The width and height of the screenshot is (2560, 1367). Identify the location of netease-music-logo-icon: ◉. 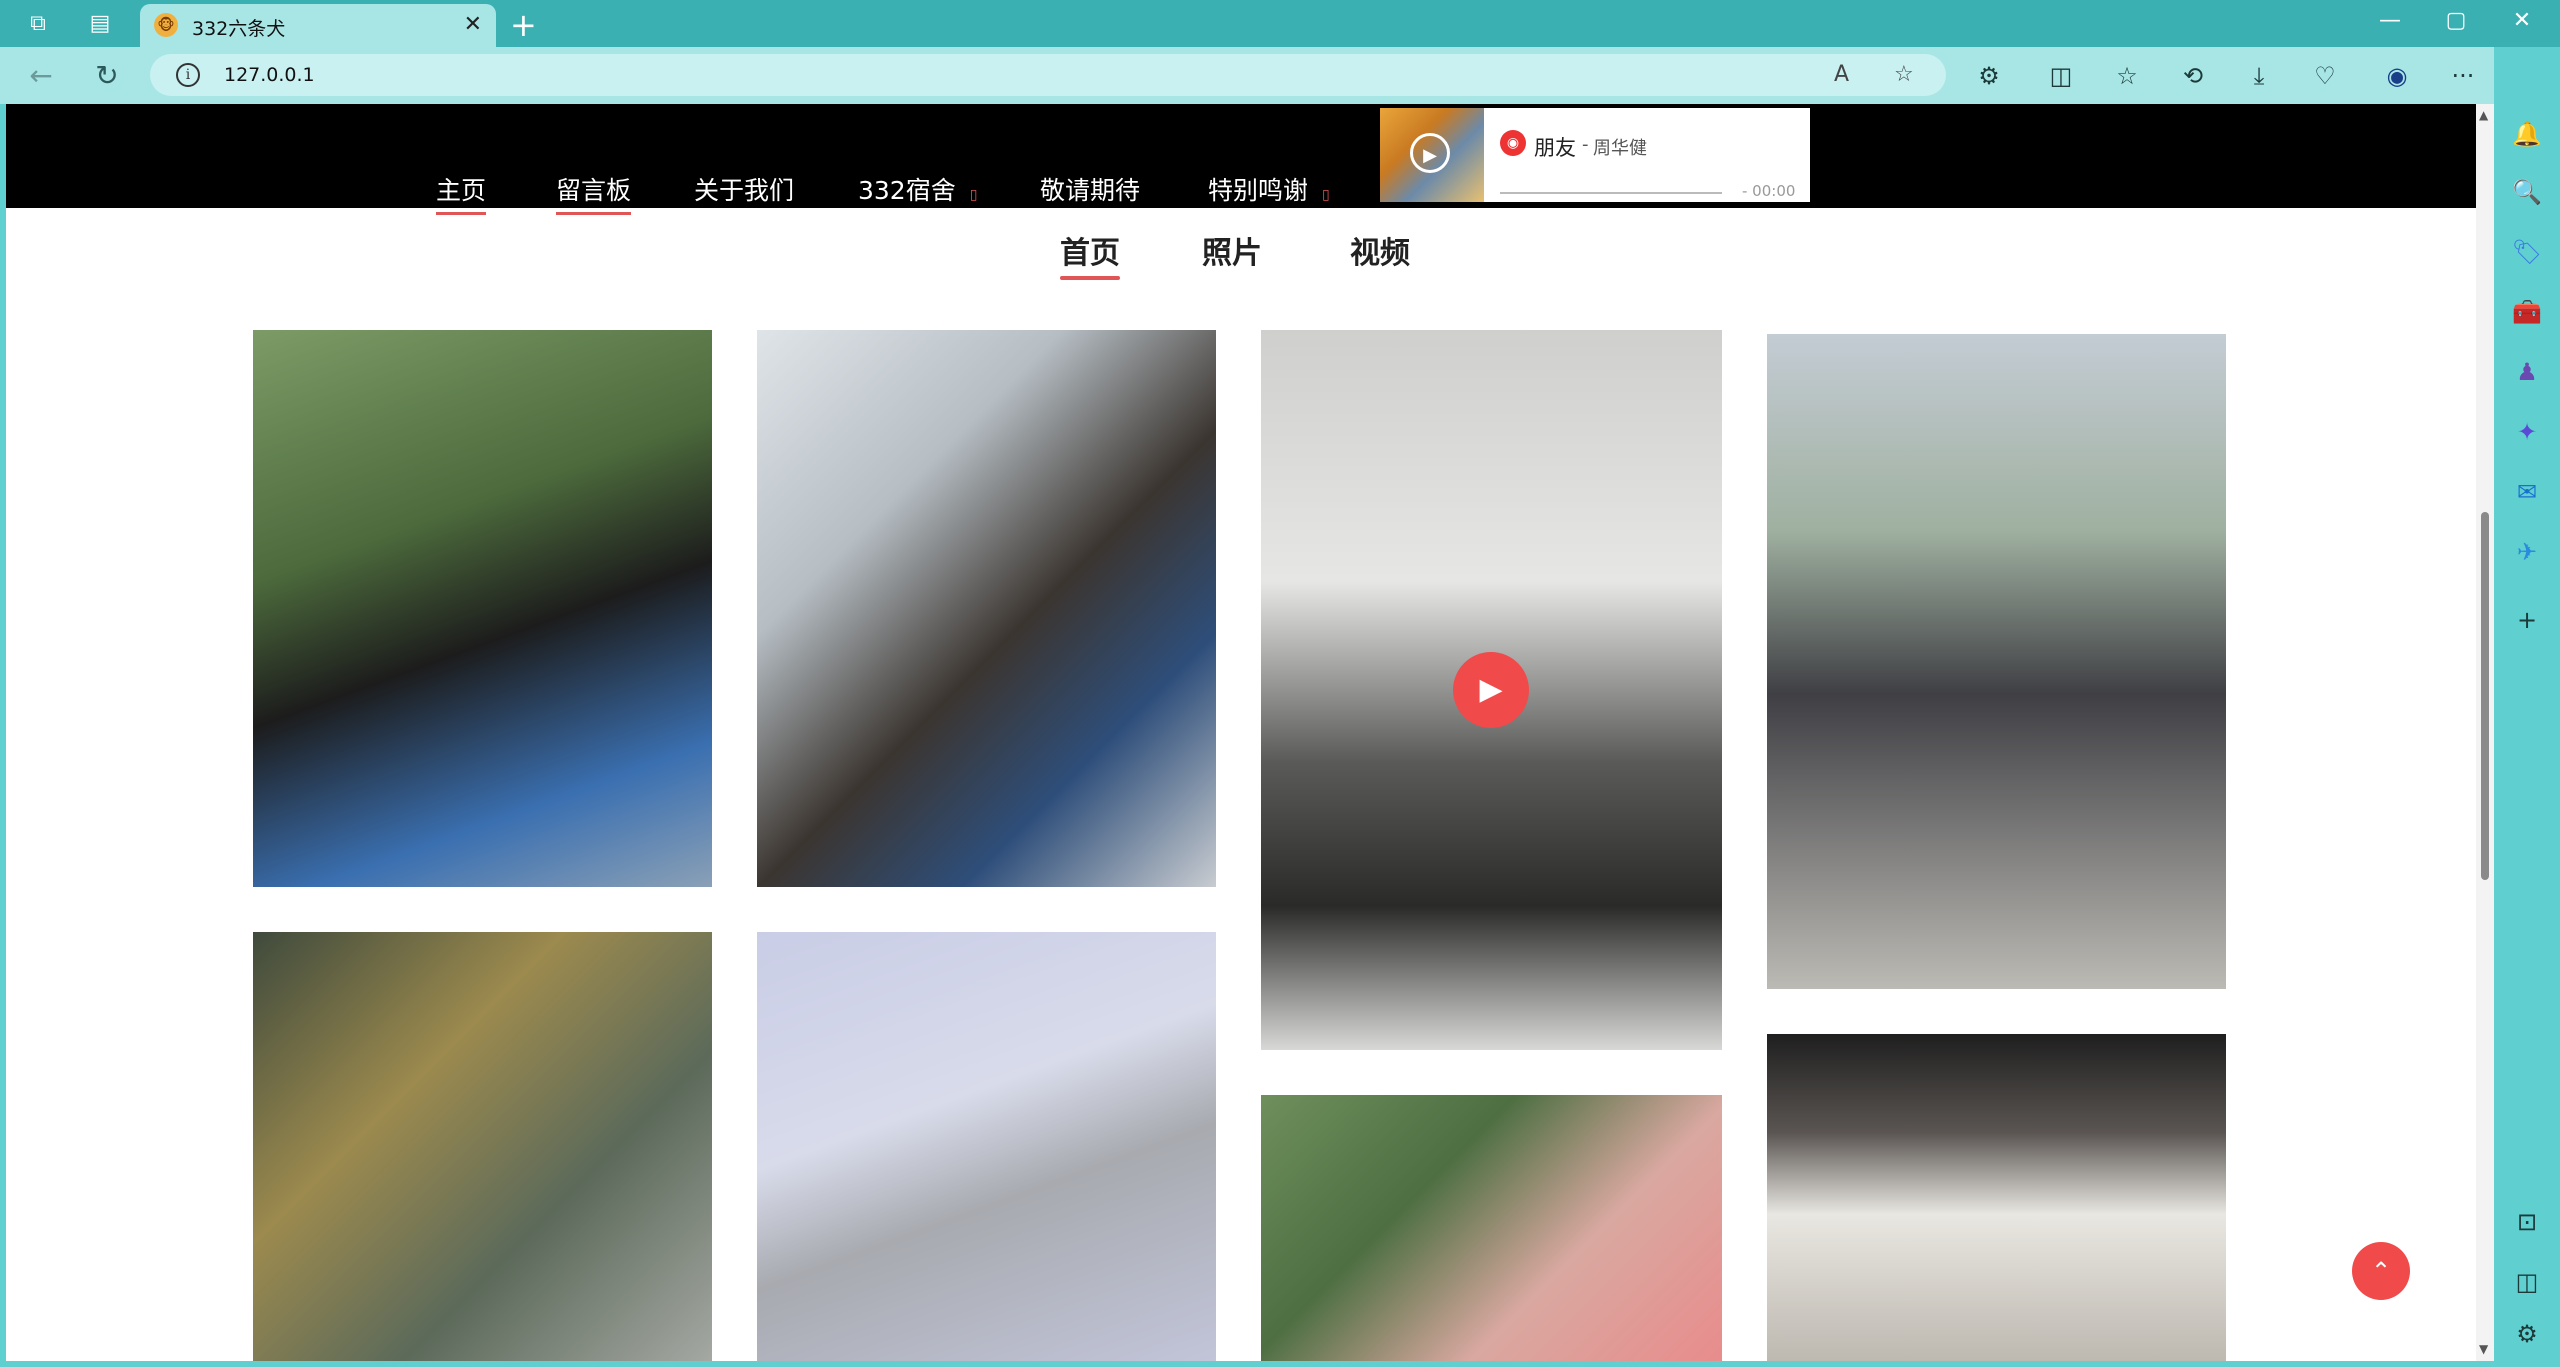
(1513, 143).